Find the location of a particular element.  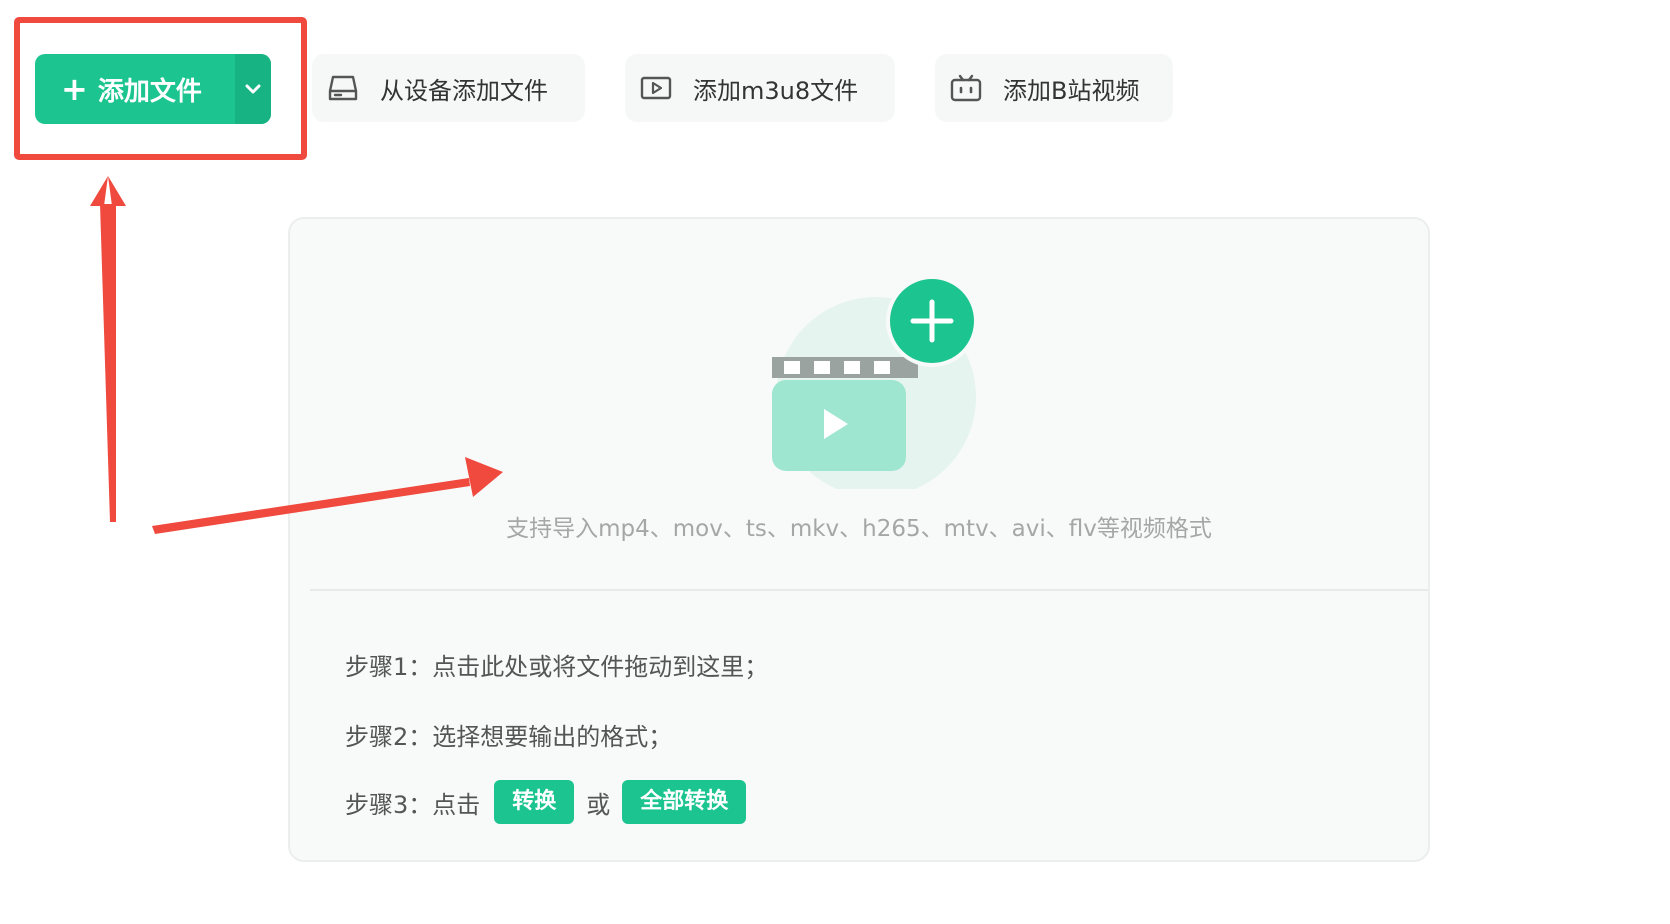

step-2-label: 步骤2：选择想要输出的格式； is located at coordinates (509, 737).